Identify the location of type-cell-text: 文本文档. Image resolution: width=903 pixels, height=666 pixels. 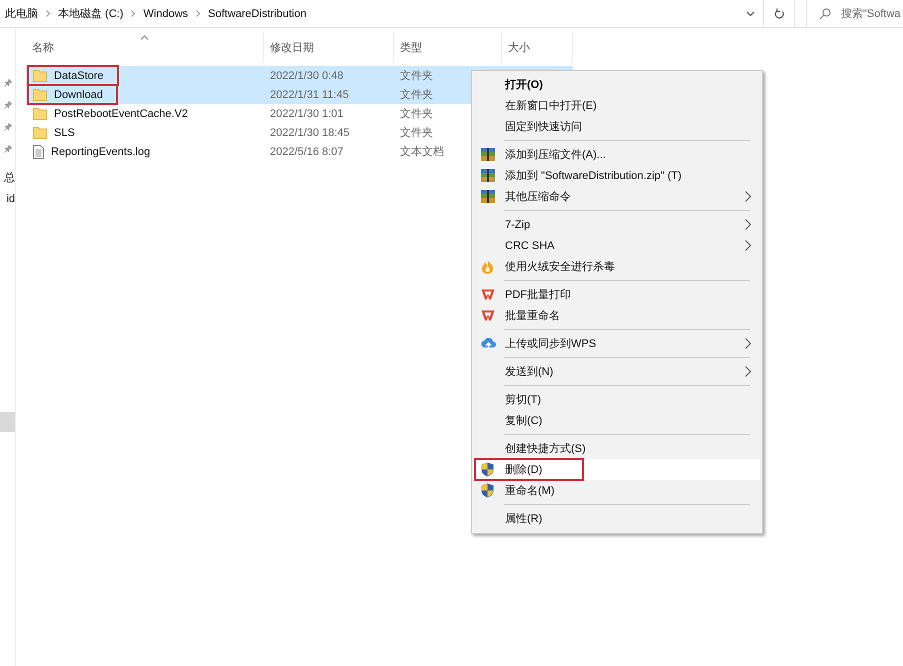
(422, 151).